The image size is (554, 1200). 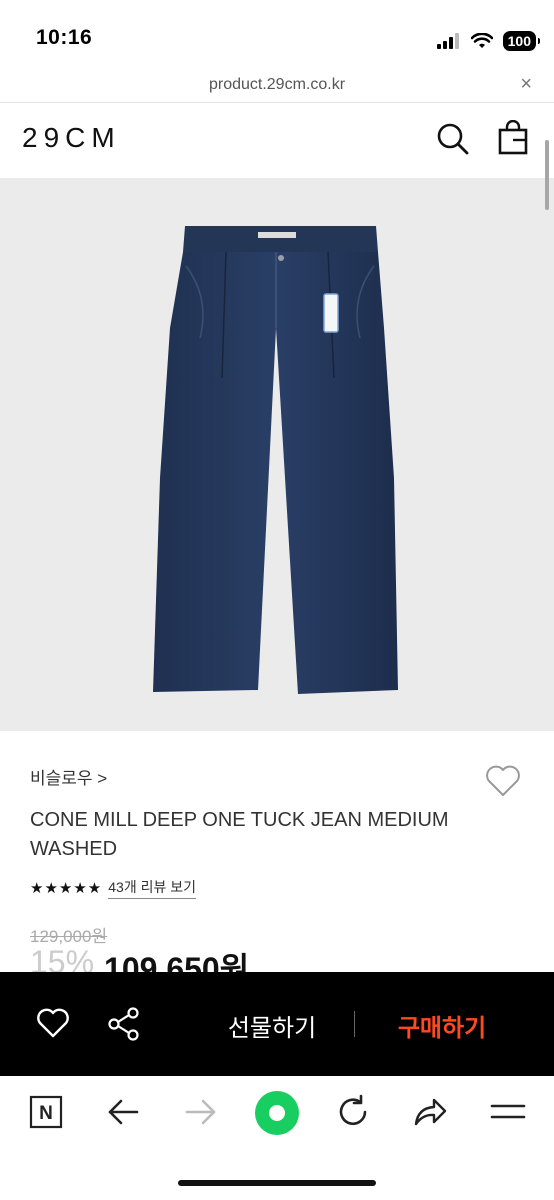 I want to click on share-arrow-icon, so click(x=430, y=1112).